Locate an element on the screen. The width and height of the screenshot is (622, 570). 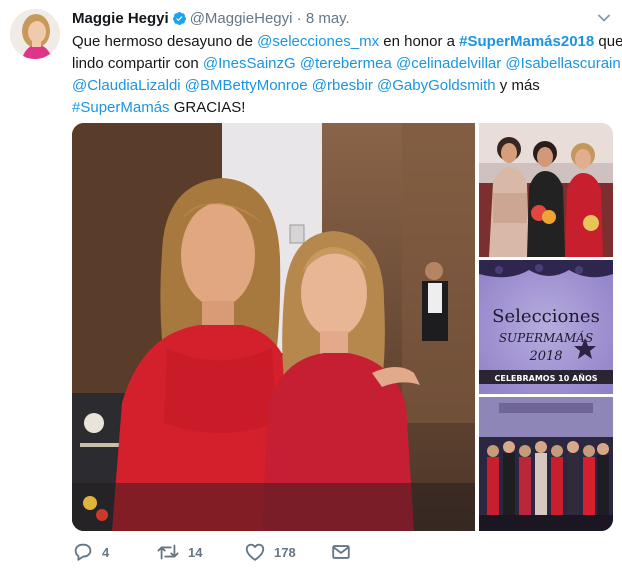
retweet-count: 14 is located at coordinates (195, 552).